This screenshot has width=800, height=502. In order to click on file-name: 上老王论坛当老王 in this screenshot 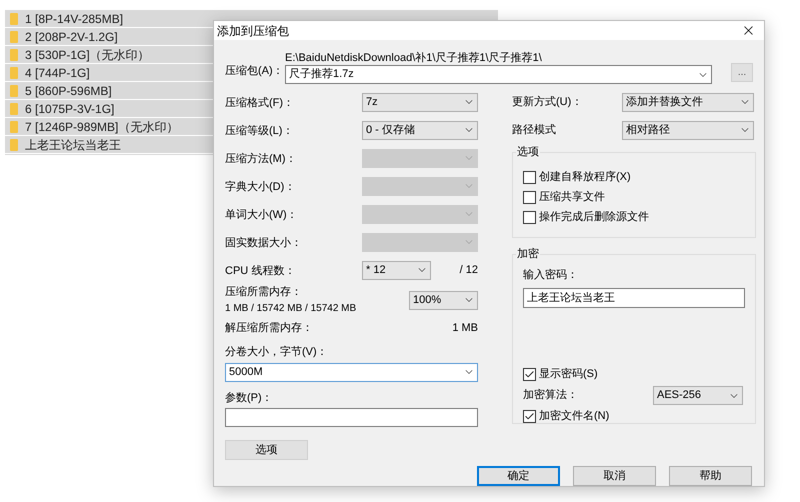, I will do `click(73, 145)`.